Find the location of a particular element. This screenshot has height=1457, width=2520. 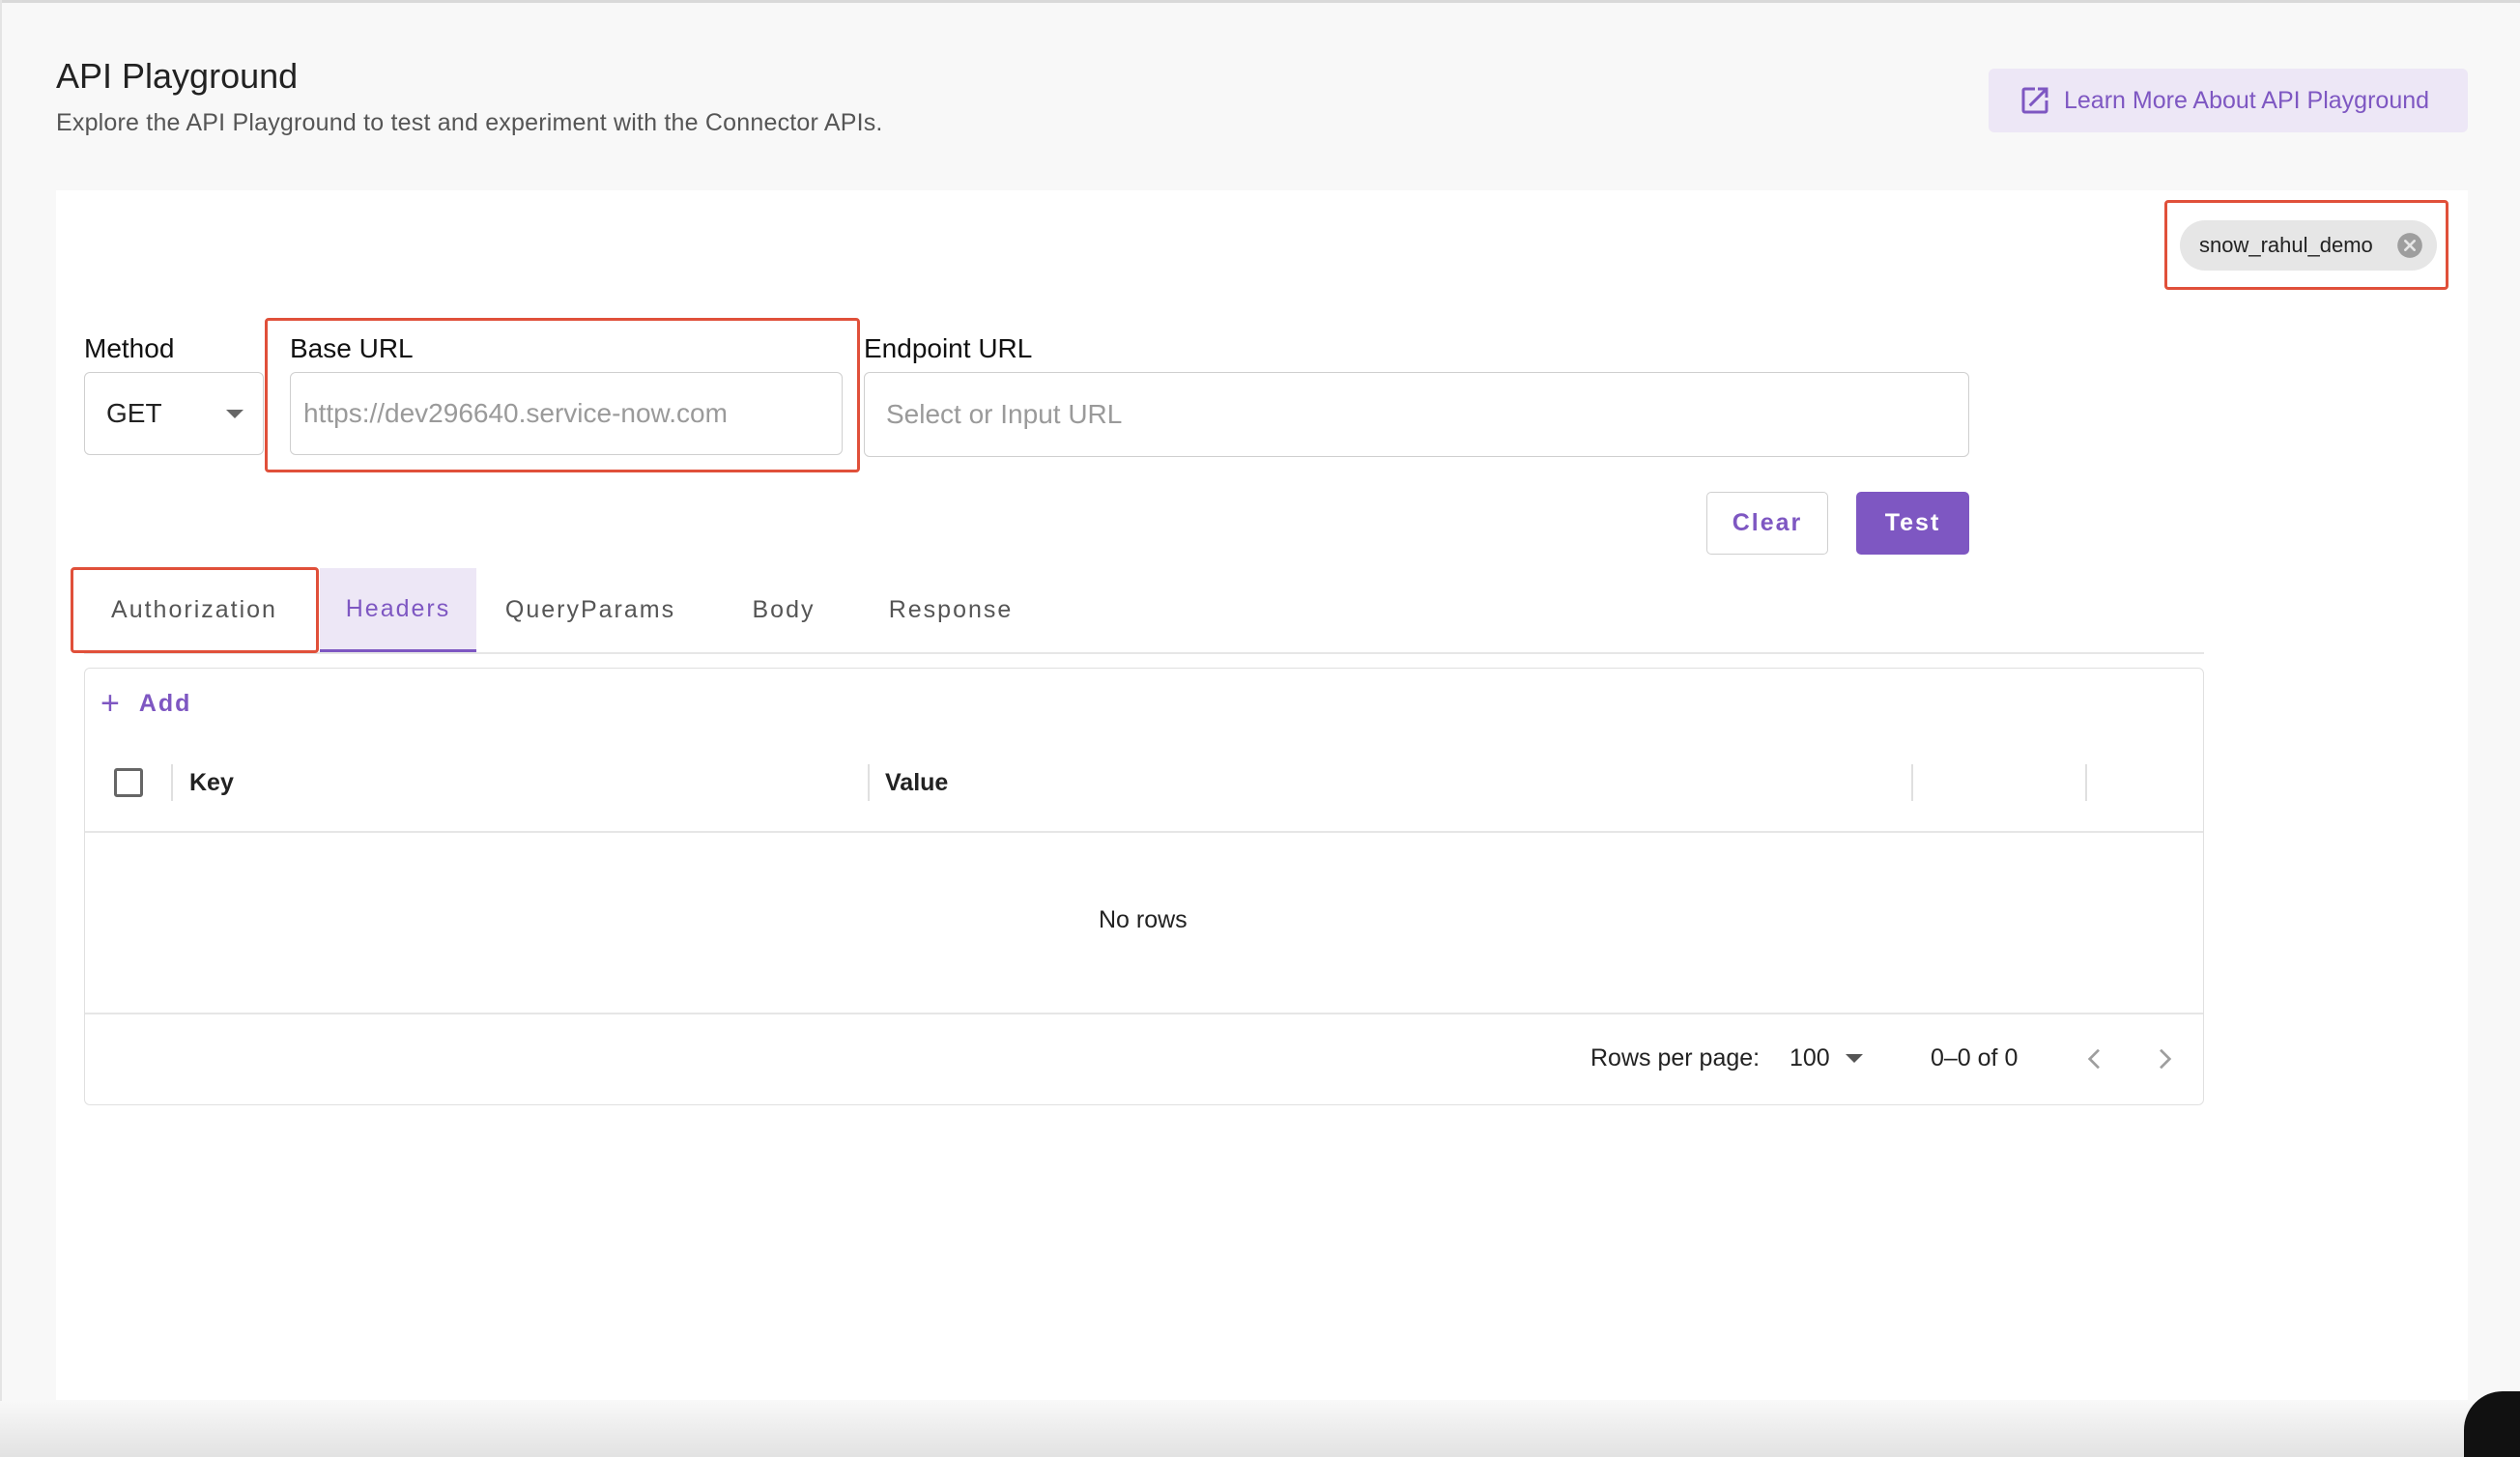

tab-headers: Headers is located at coordinates (398, 610).